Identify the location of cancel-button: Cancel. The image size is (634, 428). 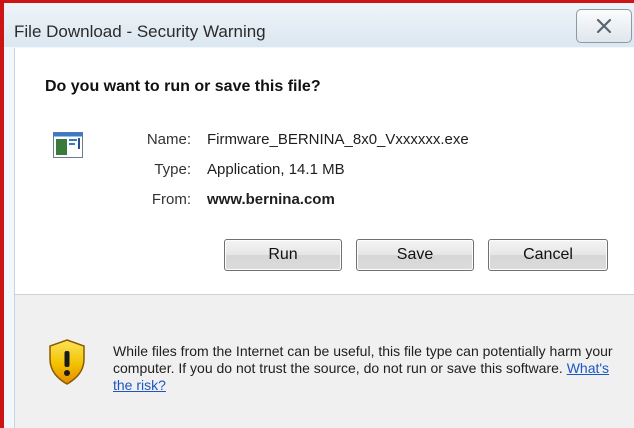
(548, 255).